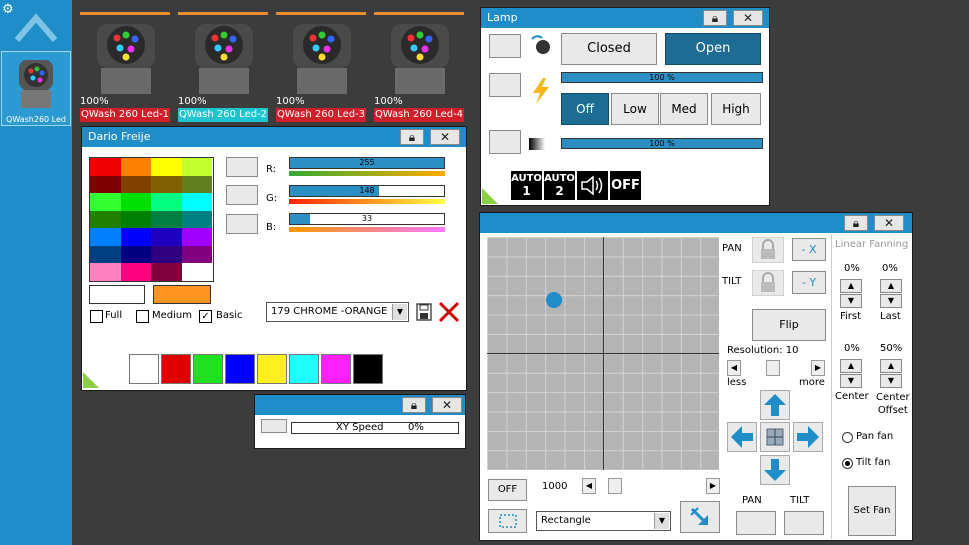  I want to click on last-up-button: ▲, so click(891, 286).